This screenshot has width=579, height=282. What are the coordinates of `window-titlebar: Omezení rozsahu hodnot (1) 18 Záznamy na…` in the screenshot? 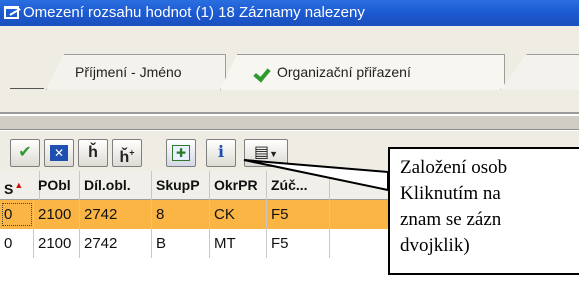 It's located at (289, 13).